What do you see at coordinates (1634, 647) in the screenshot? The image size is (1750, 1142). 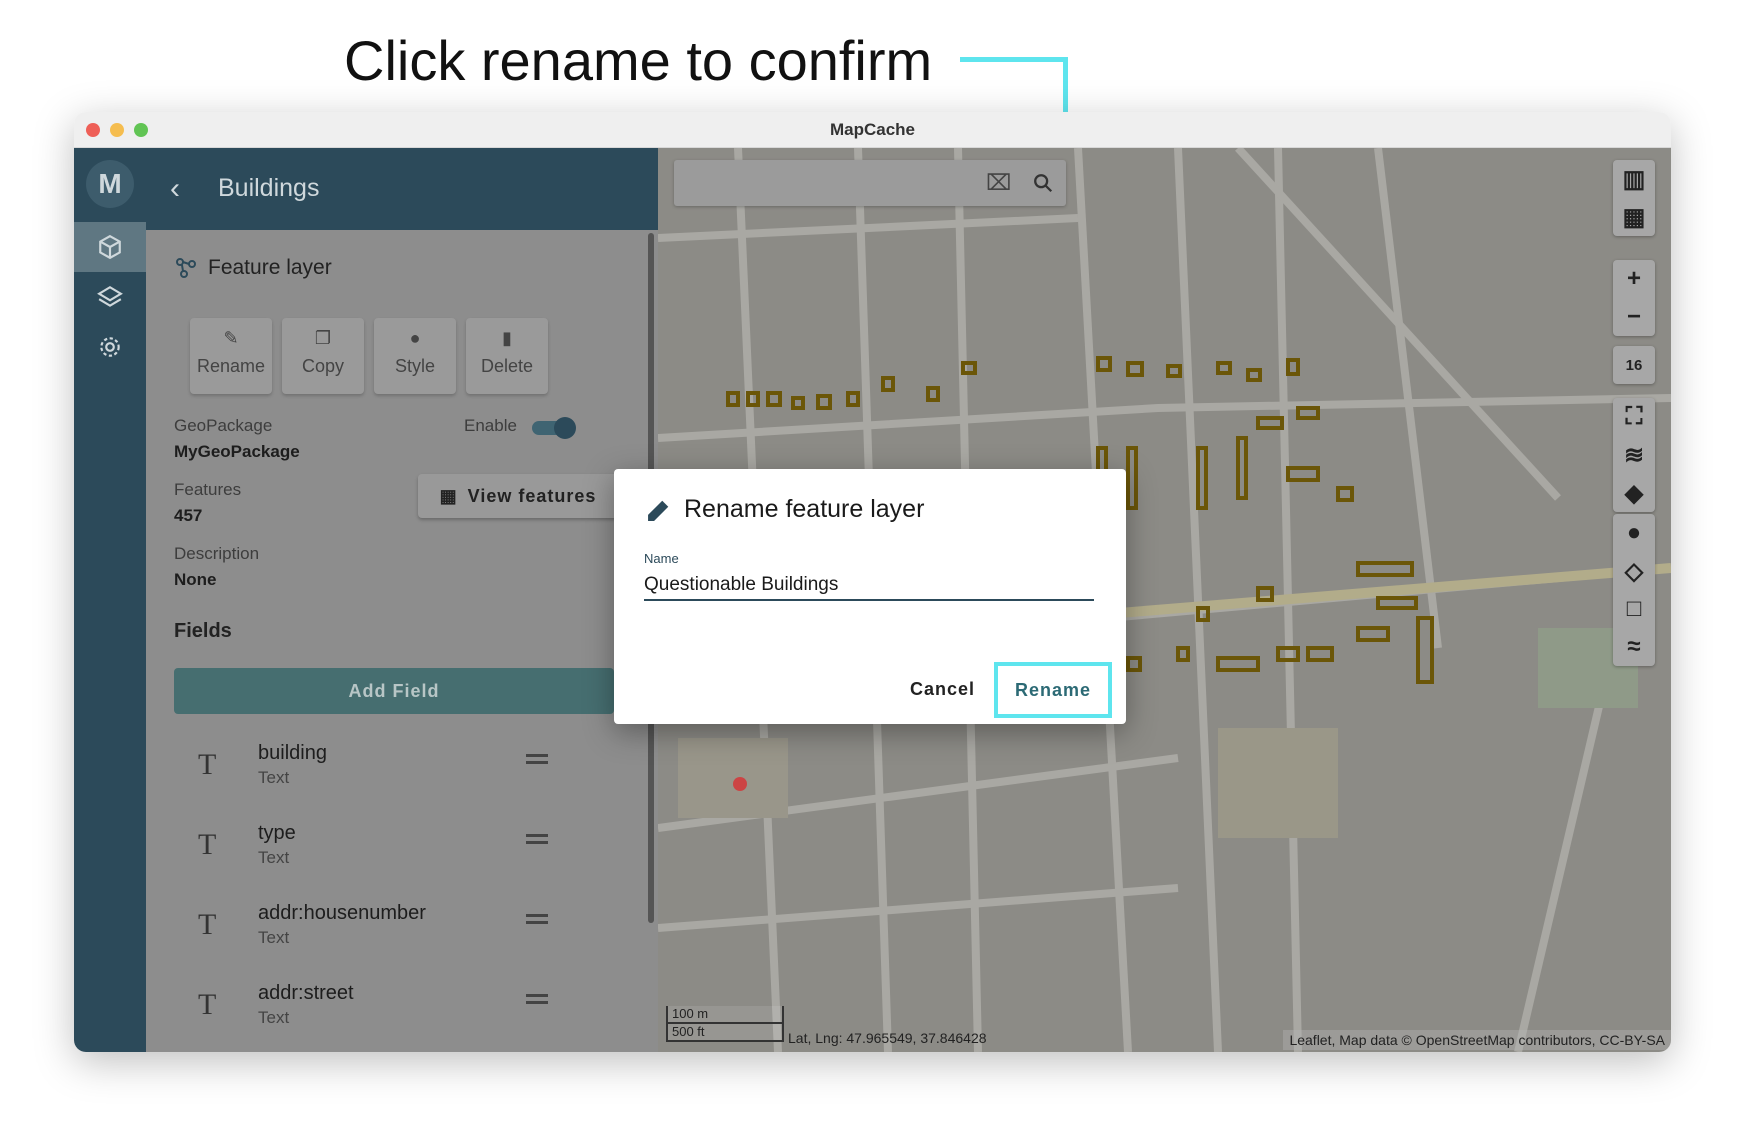 I see `draw-polyline-icon: ≈` at bounding box center [1634, 647].